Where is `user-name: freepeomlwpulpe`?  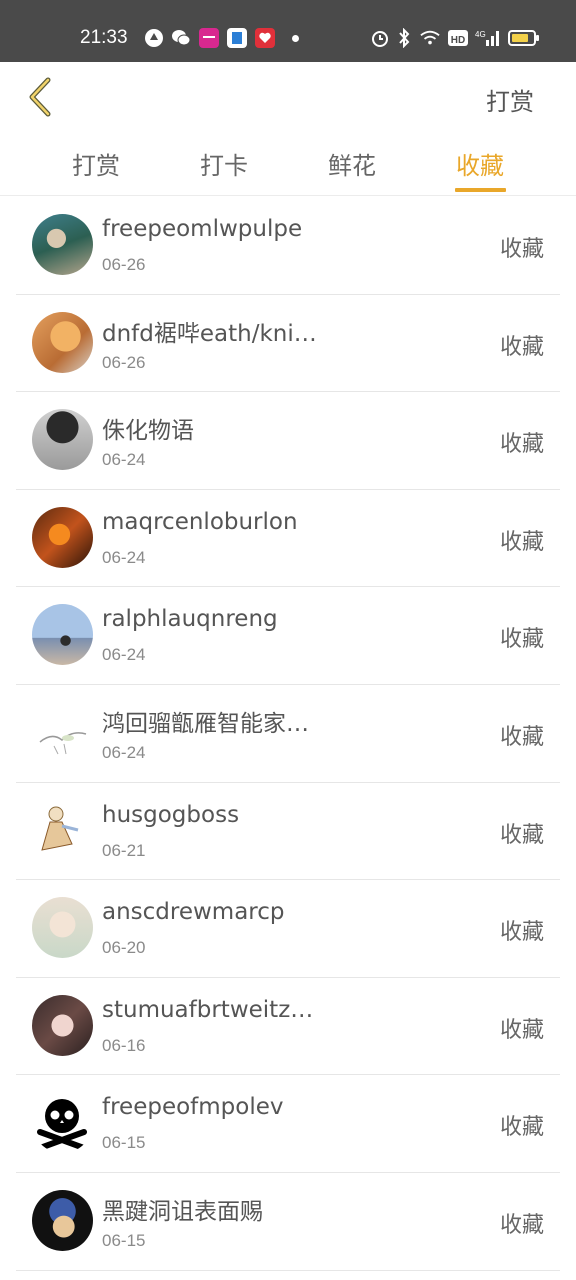
user-name: freepeomlwpulpe is located at coordinates (202, 229).